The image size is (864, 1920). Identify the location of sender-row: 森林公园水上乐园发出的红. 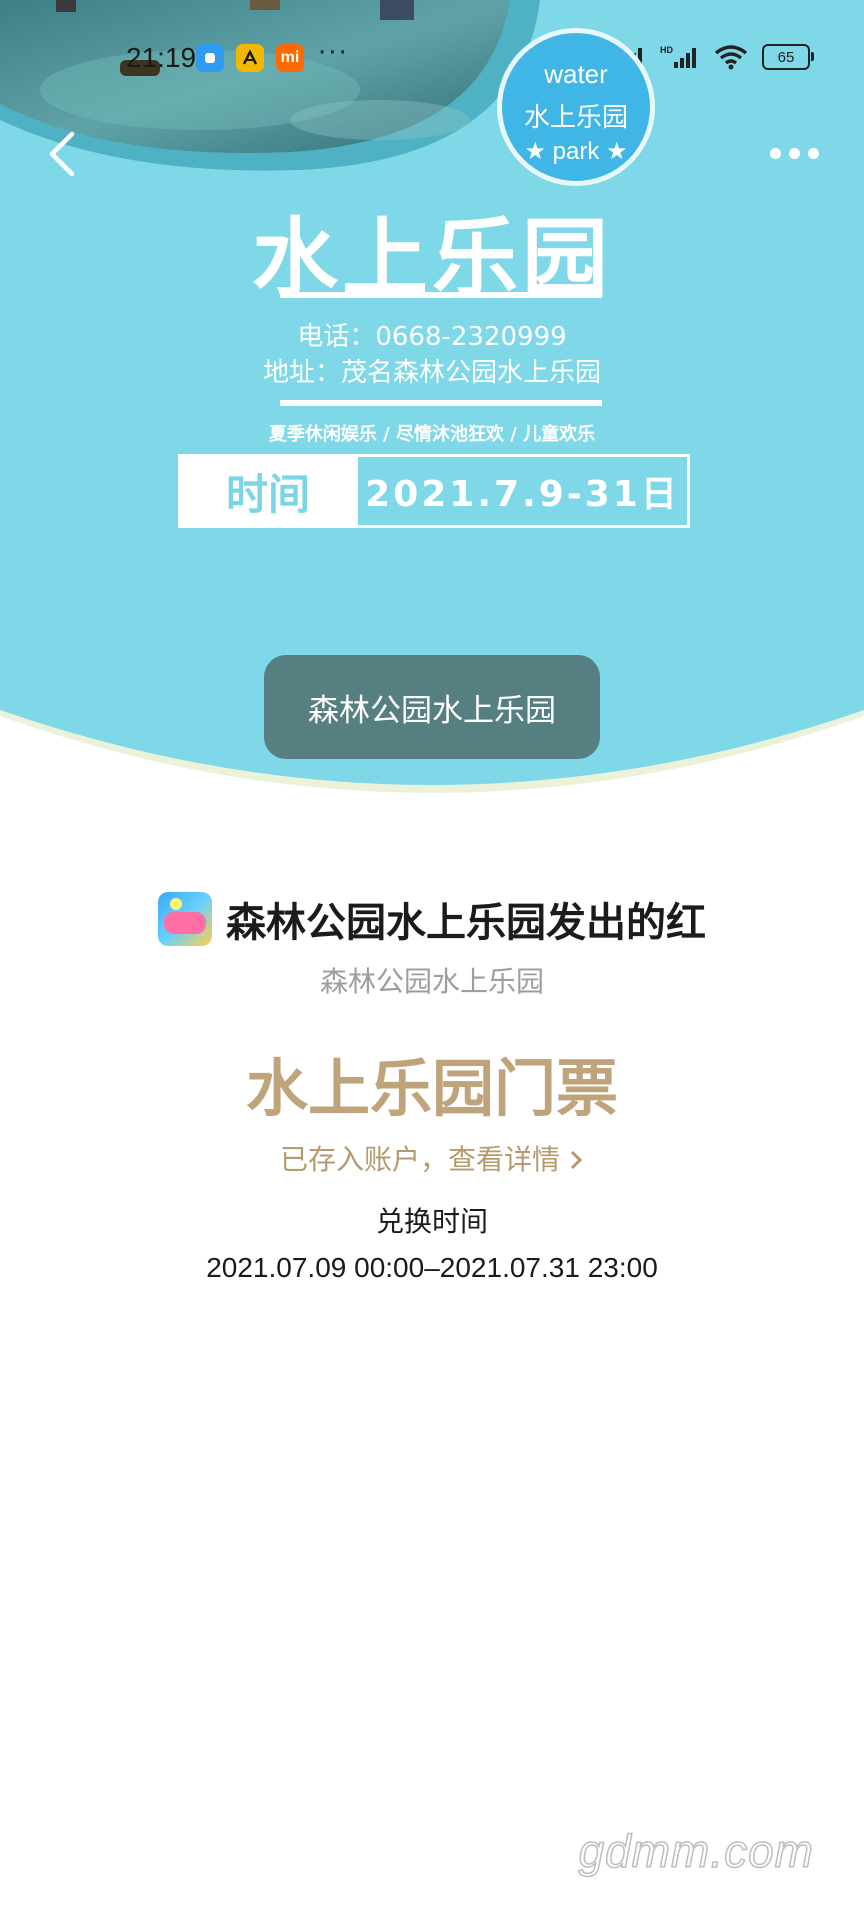
(432, 919).